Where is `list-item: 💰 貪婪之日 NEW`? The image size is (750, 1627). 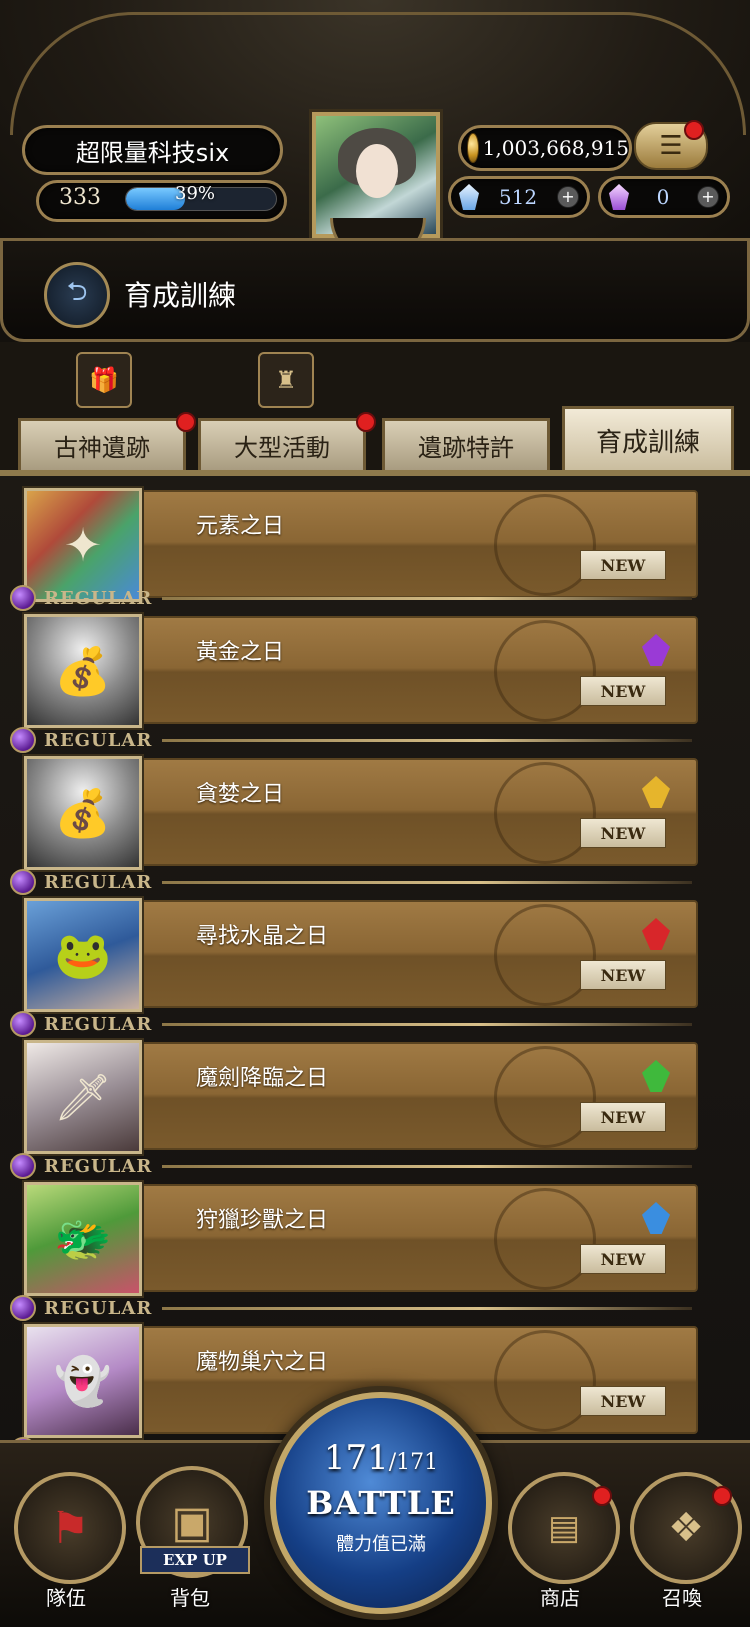 list-item: 💰 貪婪之日 NEW is located at coordinates (362, 813).